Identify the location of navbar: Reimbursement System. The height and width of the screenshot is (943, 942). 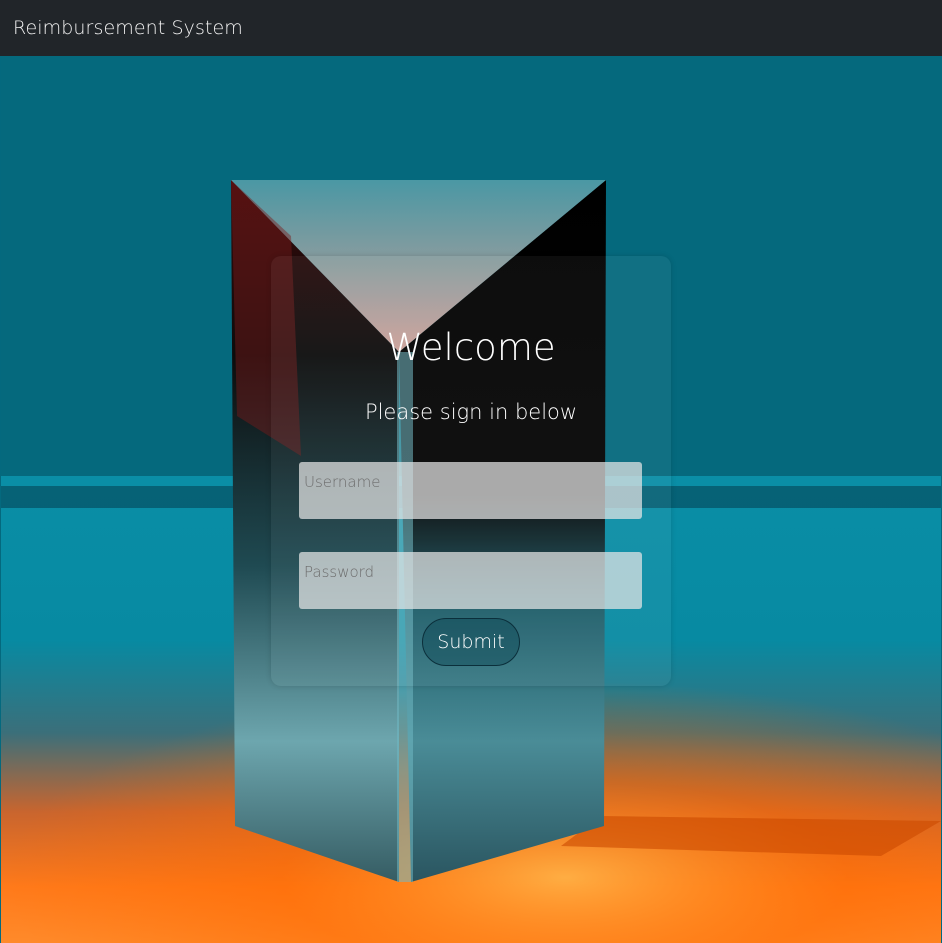
(471, 28).